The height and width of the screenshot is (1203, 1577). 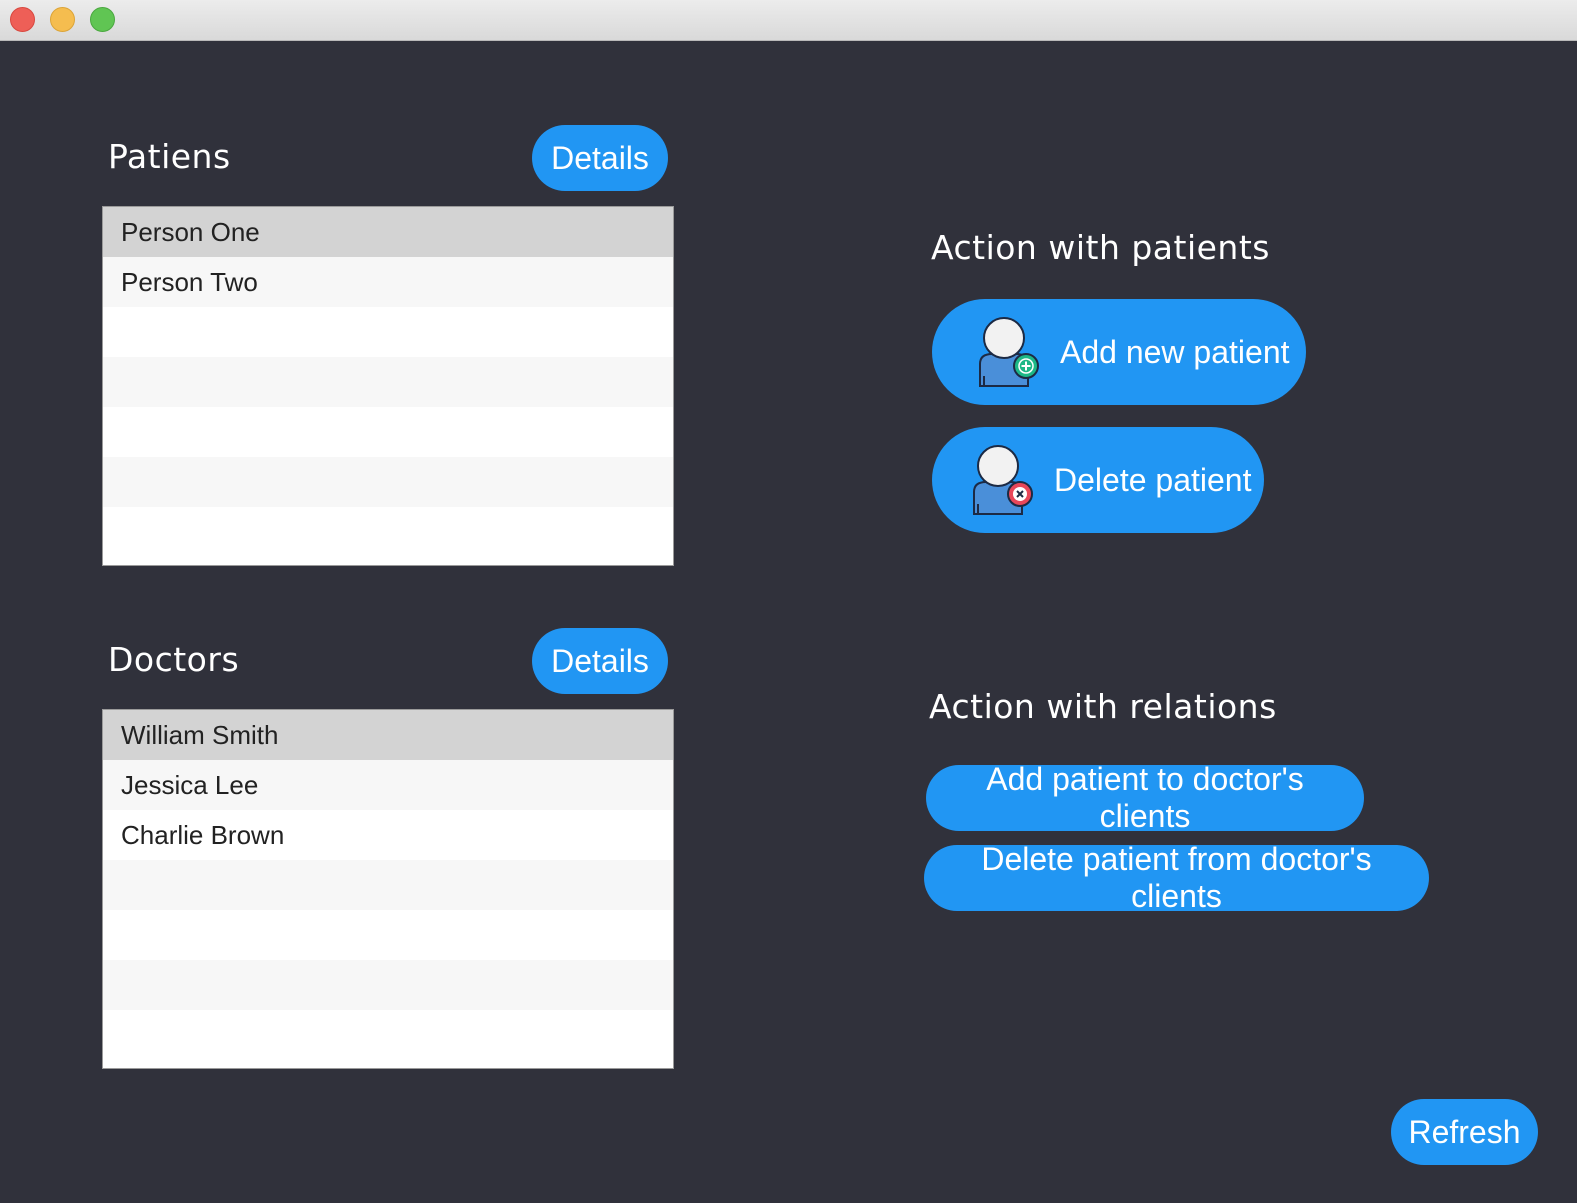 I want to click on minimize-window-button, so click(x=62, y=19).